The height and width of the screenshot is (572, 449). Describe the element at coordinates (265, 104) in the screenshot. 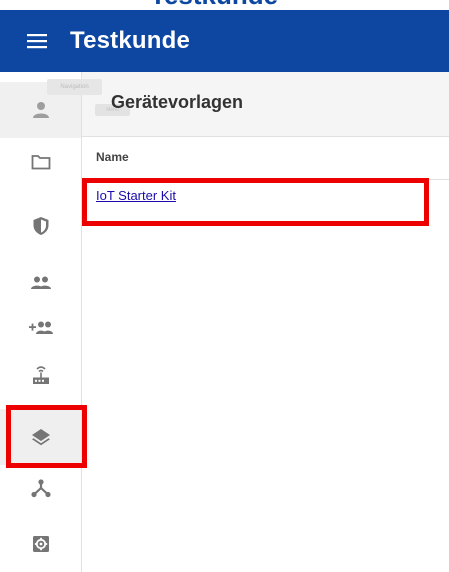

I see `page-header: Menü Gerätevorlagen` at that location.